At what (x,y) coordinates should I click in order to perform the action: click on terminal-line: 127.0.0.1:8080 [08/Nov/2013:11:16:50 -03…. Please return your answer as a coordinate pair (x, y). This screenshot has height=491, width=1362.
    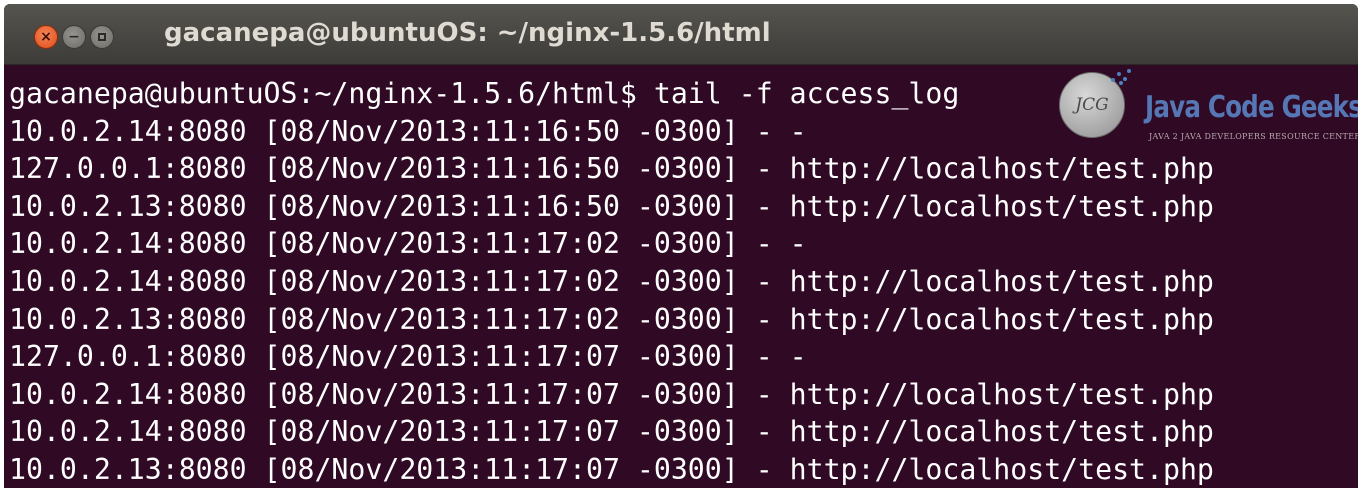
    Looking at the image, I should click on (611, 169).